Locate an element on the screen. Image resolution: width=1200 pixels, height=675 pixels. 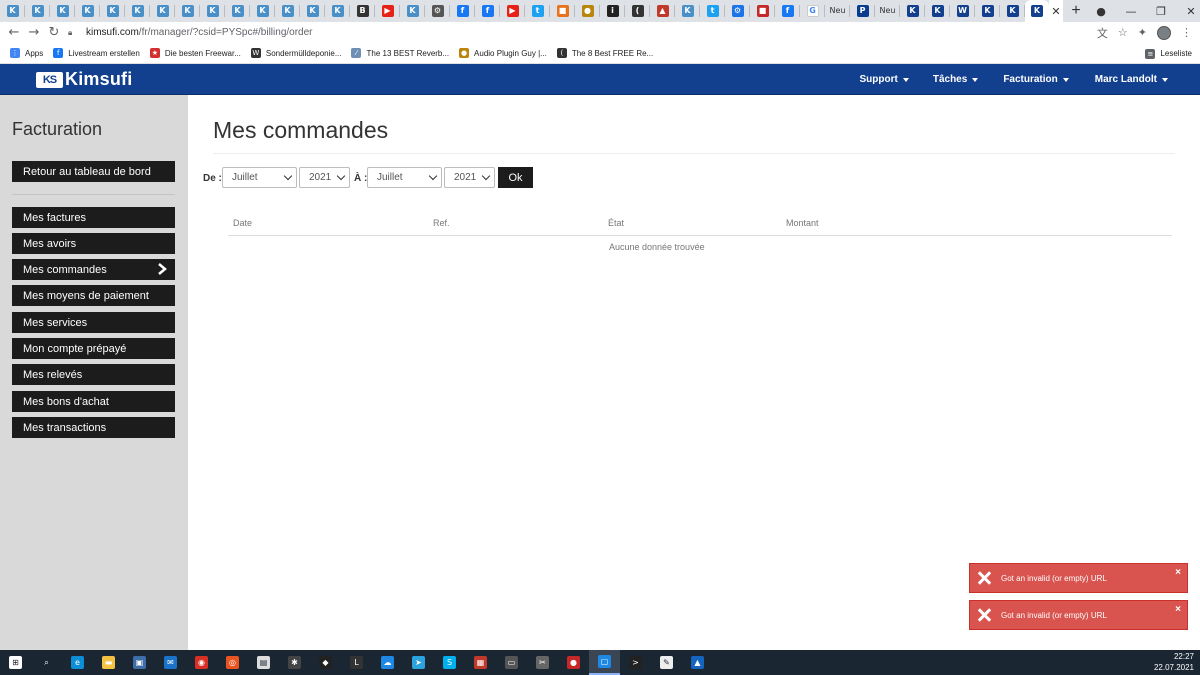
taskbar-app: ▢ is located at coordinates (604, 662).